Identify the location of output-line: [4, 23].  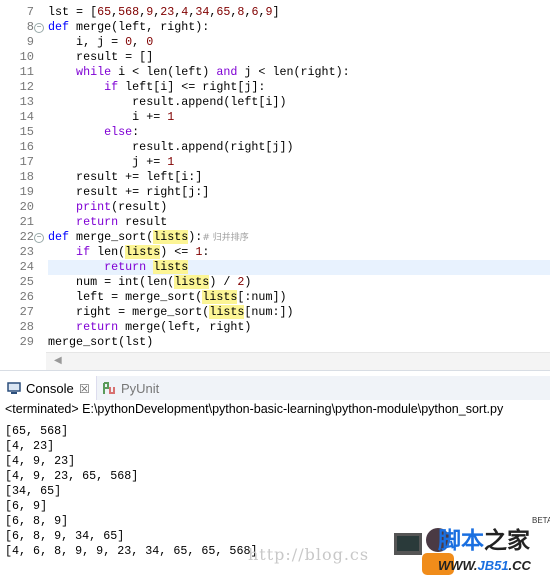
(30, 446).